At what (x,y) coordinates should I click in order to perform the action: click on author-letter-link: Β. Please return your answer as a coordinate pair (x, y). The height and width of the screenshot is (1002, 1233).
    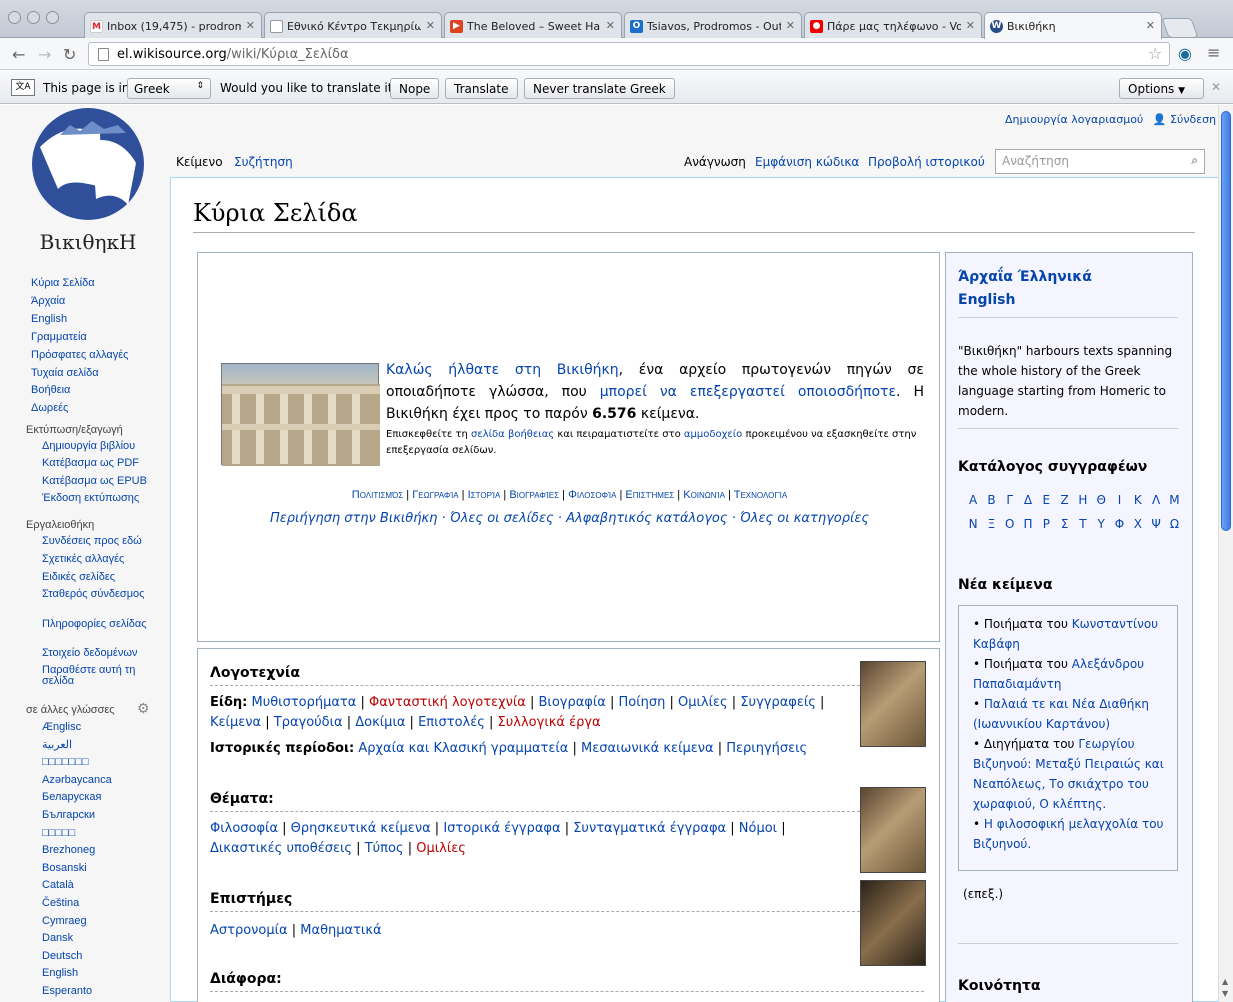
    Looking at the image, I should click on (991, 500).